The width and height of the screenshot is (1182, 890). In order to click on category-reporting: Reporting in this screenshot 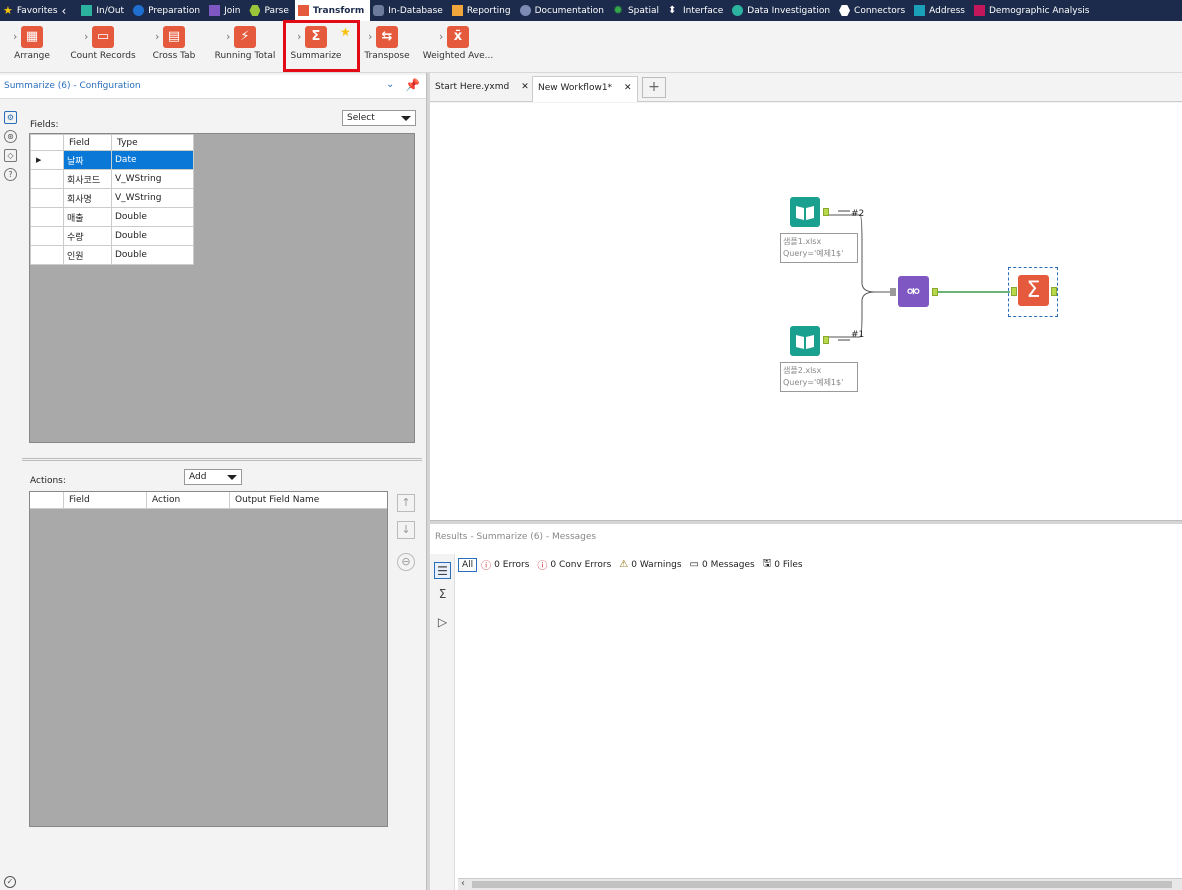, I will do `click(483, 10)`.